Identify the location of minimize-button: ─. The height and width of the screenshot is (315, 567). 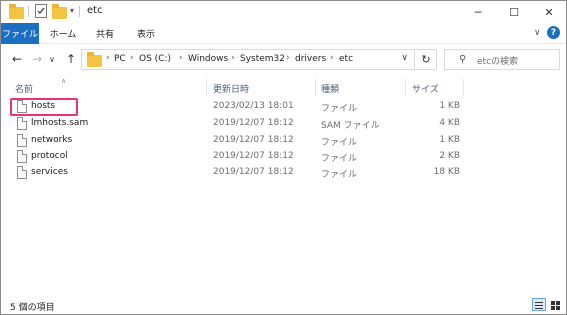
(478, 12).